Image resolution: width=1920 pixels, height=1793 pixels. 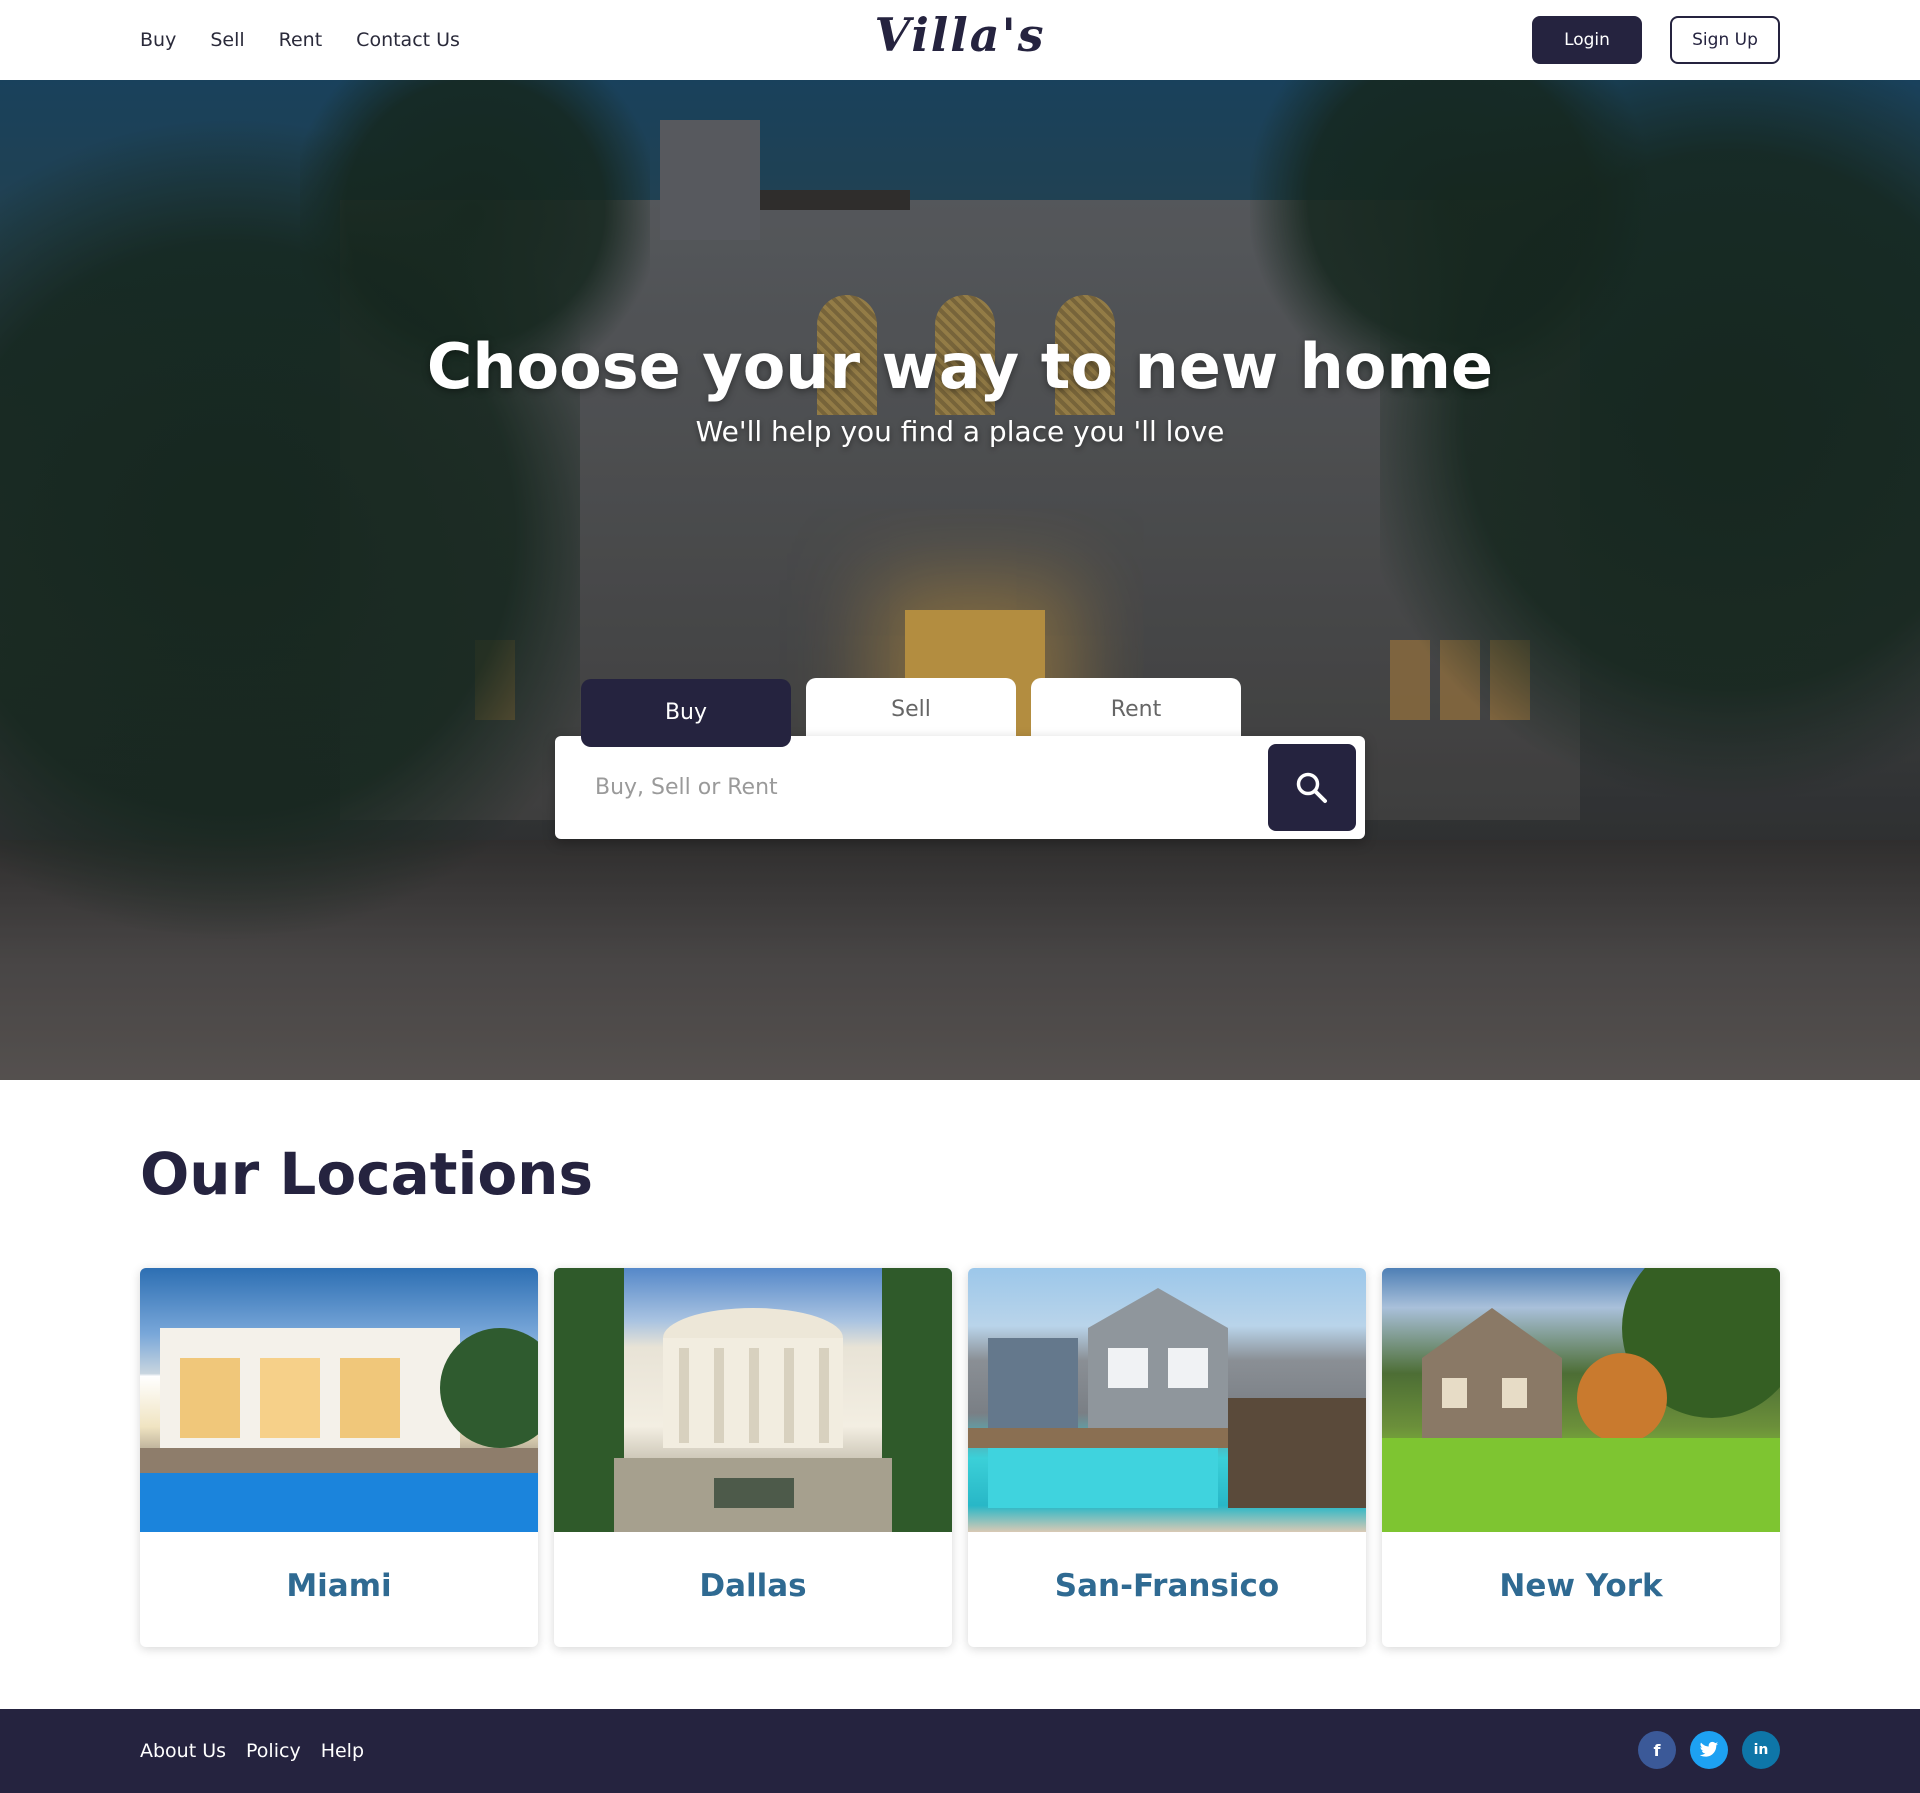 I want to click on hero-subtitle: We'll help you find a place you 'll love, so click(x=960, y=431).